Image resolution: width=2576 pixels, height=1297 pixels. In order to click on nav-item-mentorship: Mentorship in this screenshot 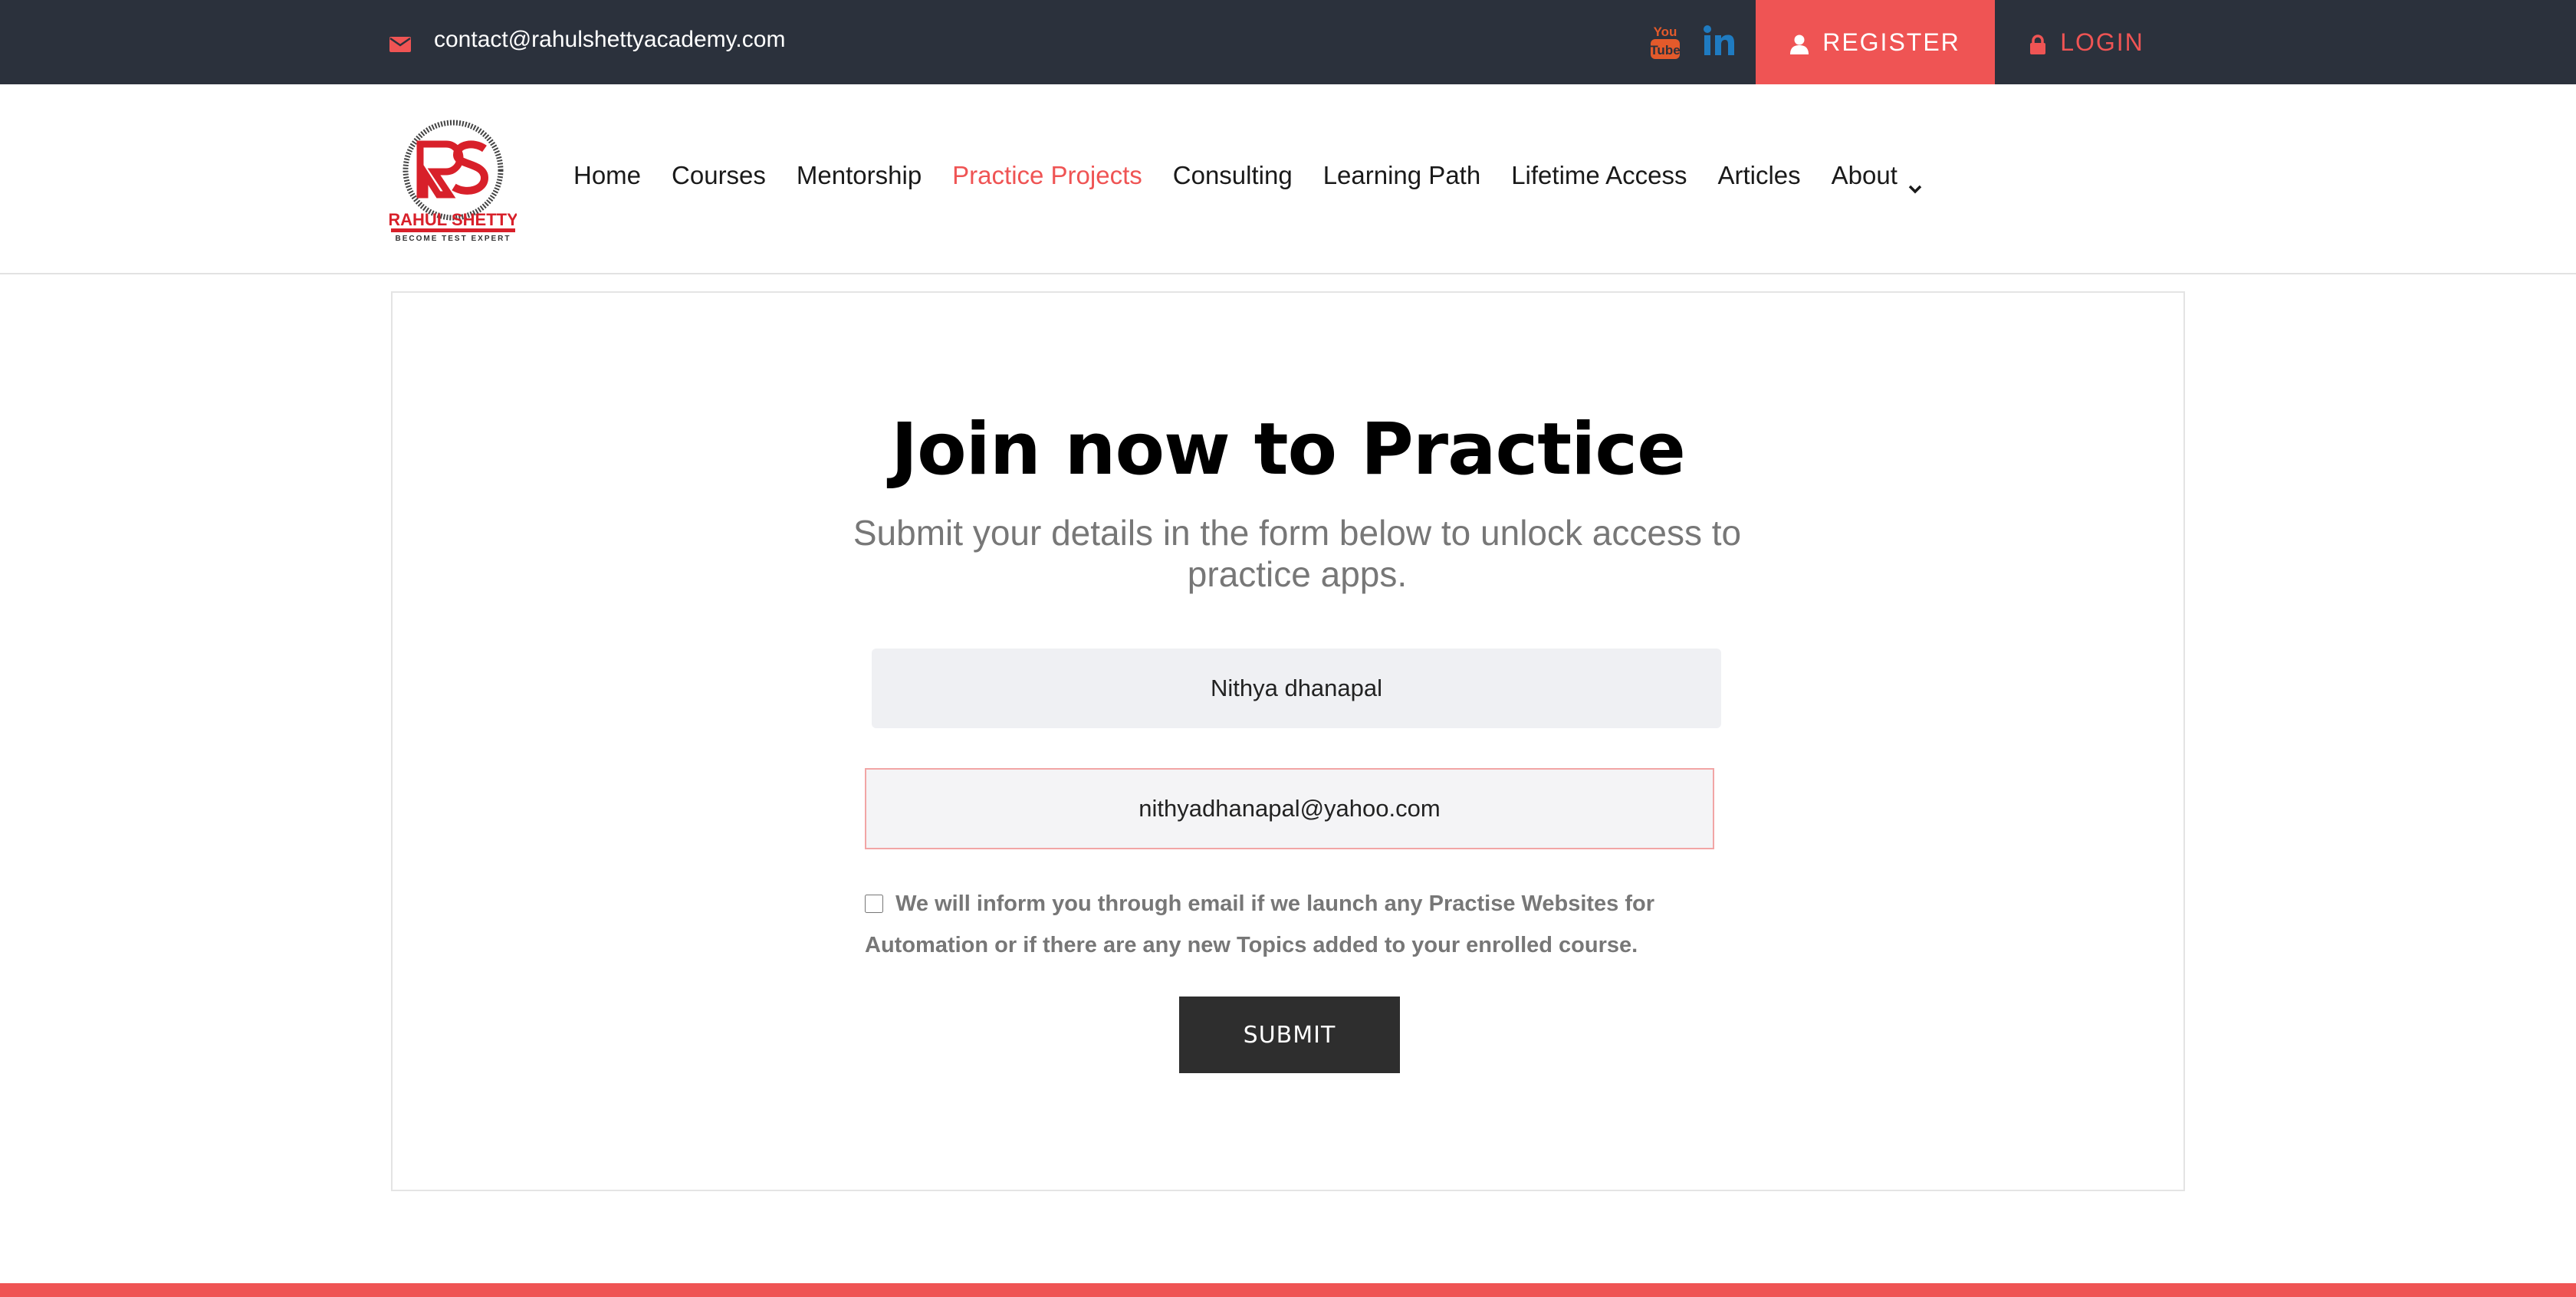, I will do `click(860, 175)`.